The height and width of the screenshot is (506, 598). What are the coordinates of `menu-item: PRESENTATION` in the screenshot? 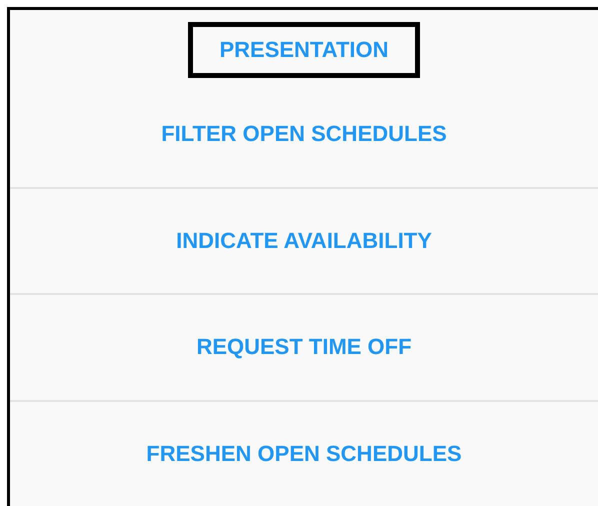 It's located at (304, 50).